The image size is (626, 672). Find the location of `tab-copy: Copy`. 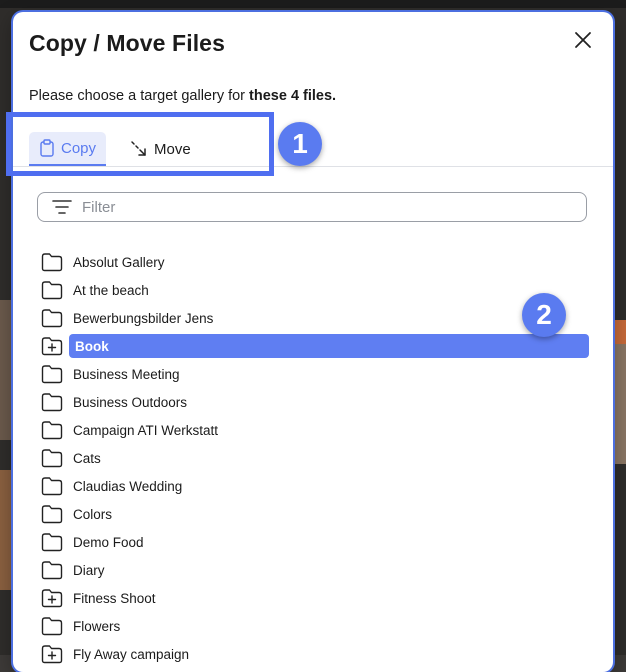

tab-copy: Copy is located at coordinates (67, 149).